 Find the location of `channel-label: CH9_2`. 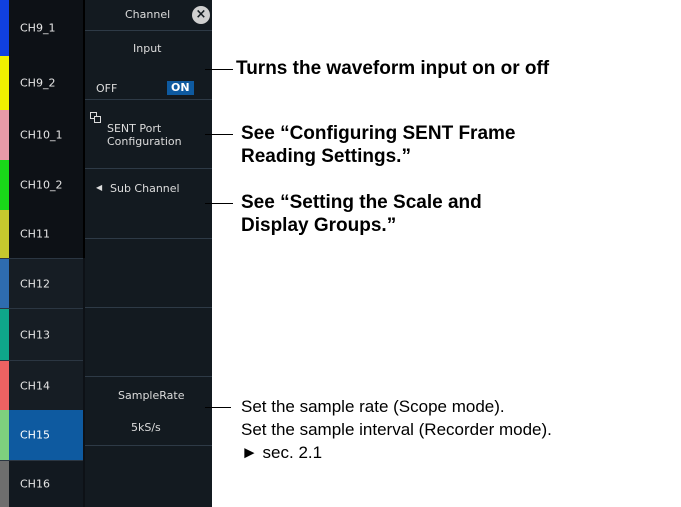

channel-label: CH9_2 is located at coordinates (38, 83).